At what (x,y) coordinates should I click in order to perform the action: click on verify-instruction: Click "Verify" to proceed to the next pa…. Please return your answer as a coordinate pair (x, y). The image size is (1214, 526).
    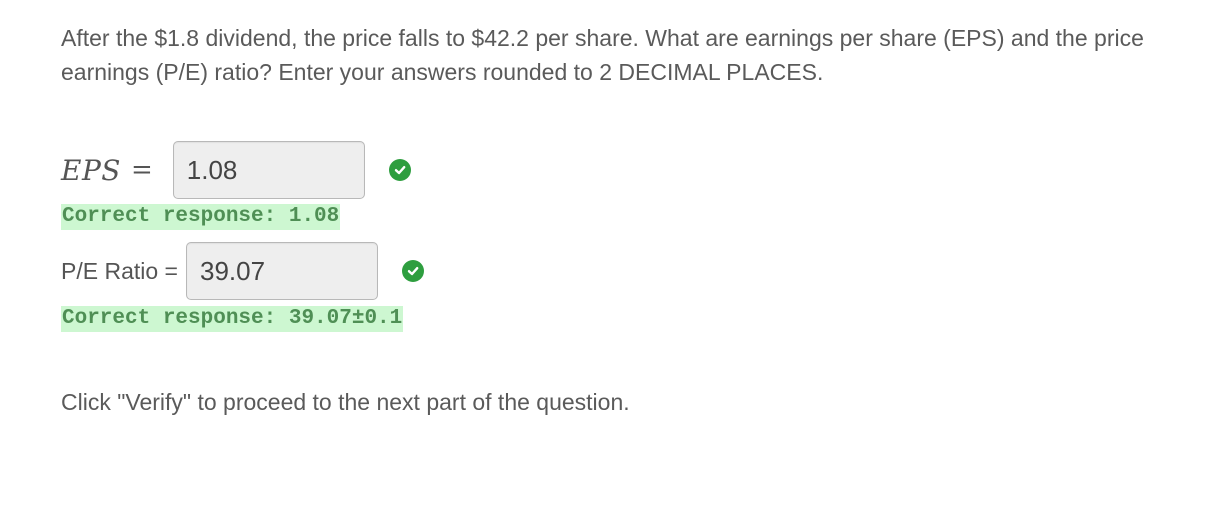
    Looking at the image, I should click on (345, 402).